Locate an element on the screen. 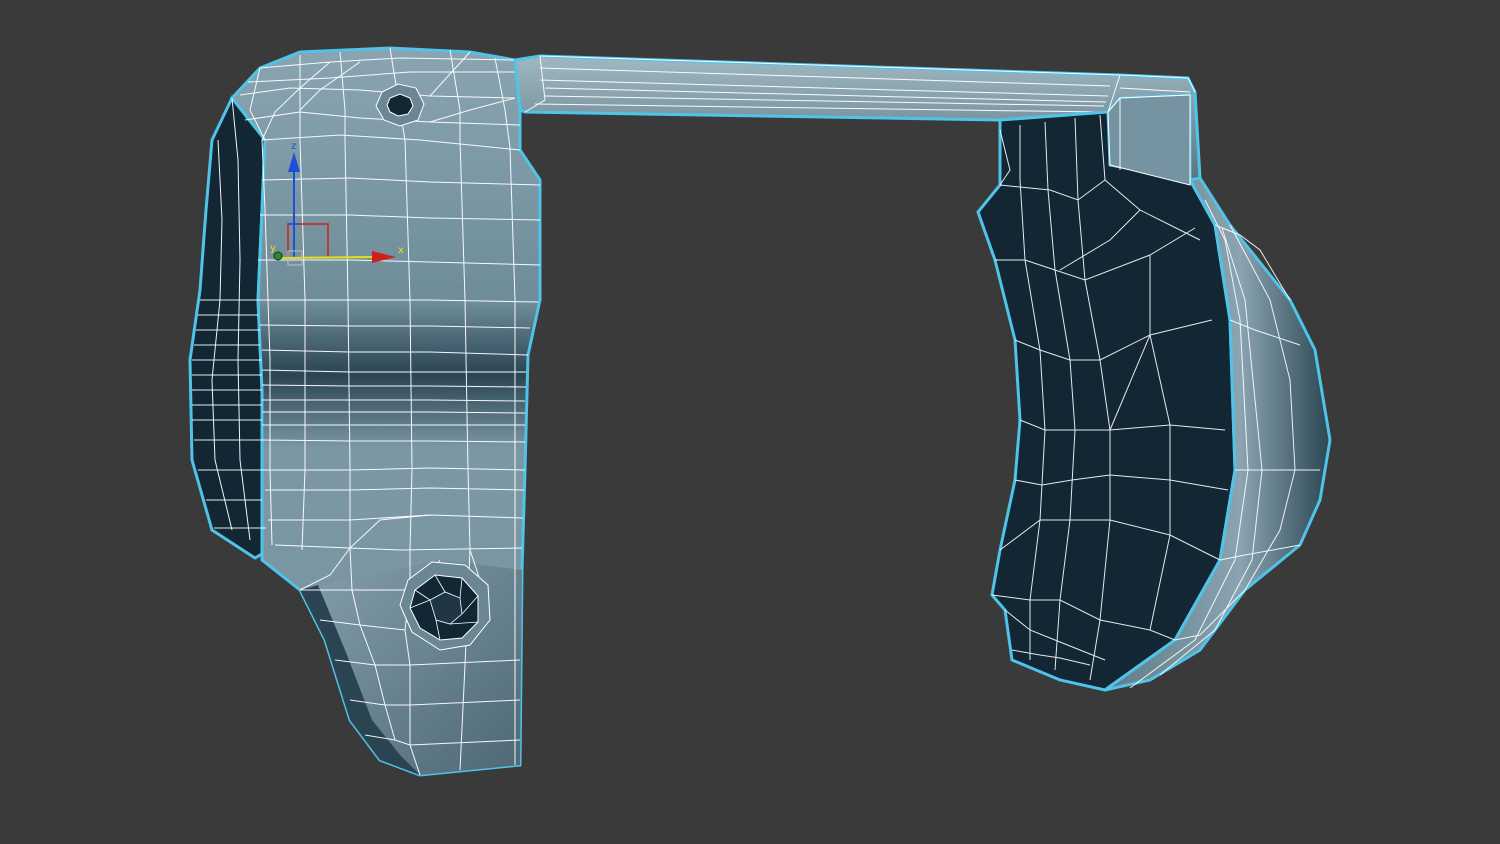  gizmo-x-label: x is located at coordinates (401, 250).